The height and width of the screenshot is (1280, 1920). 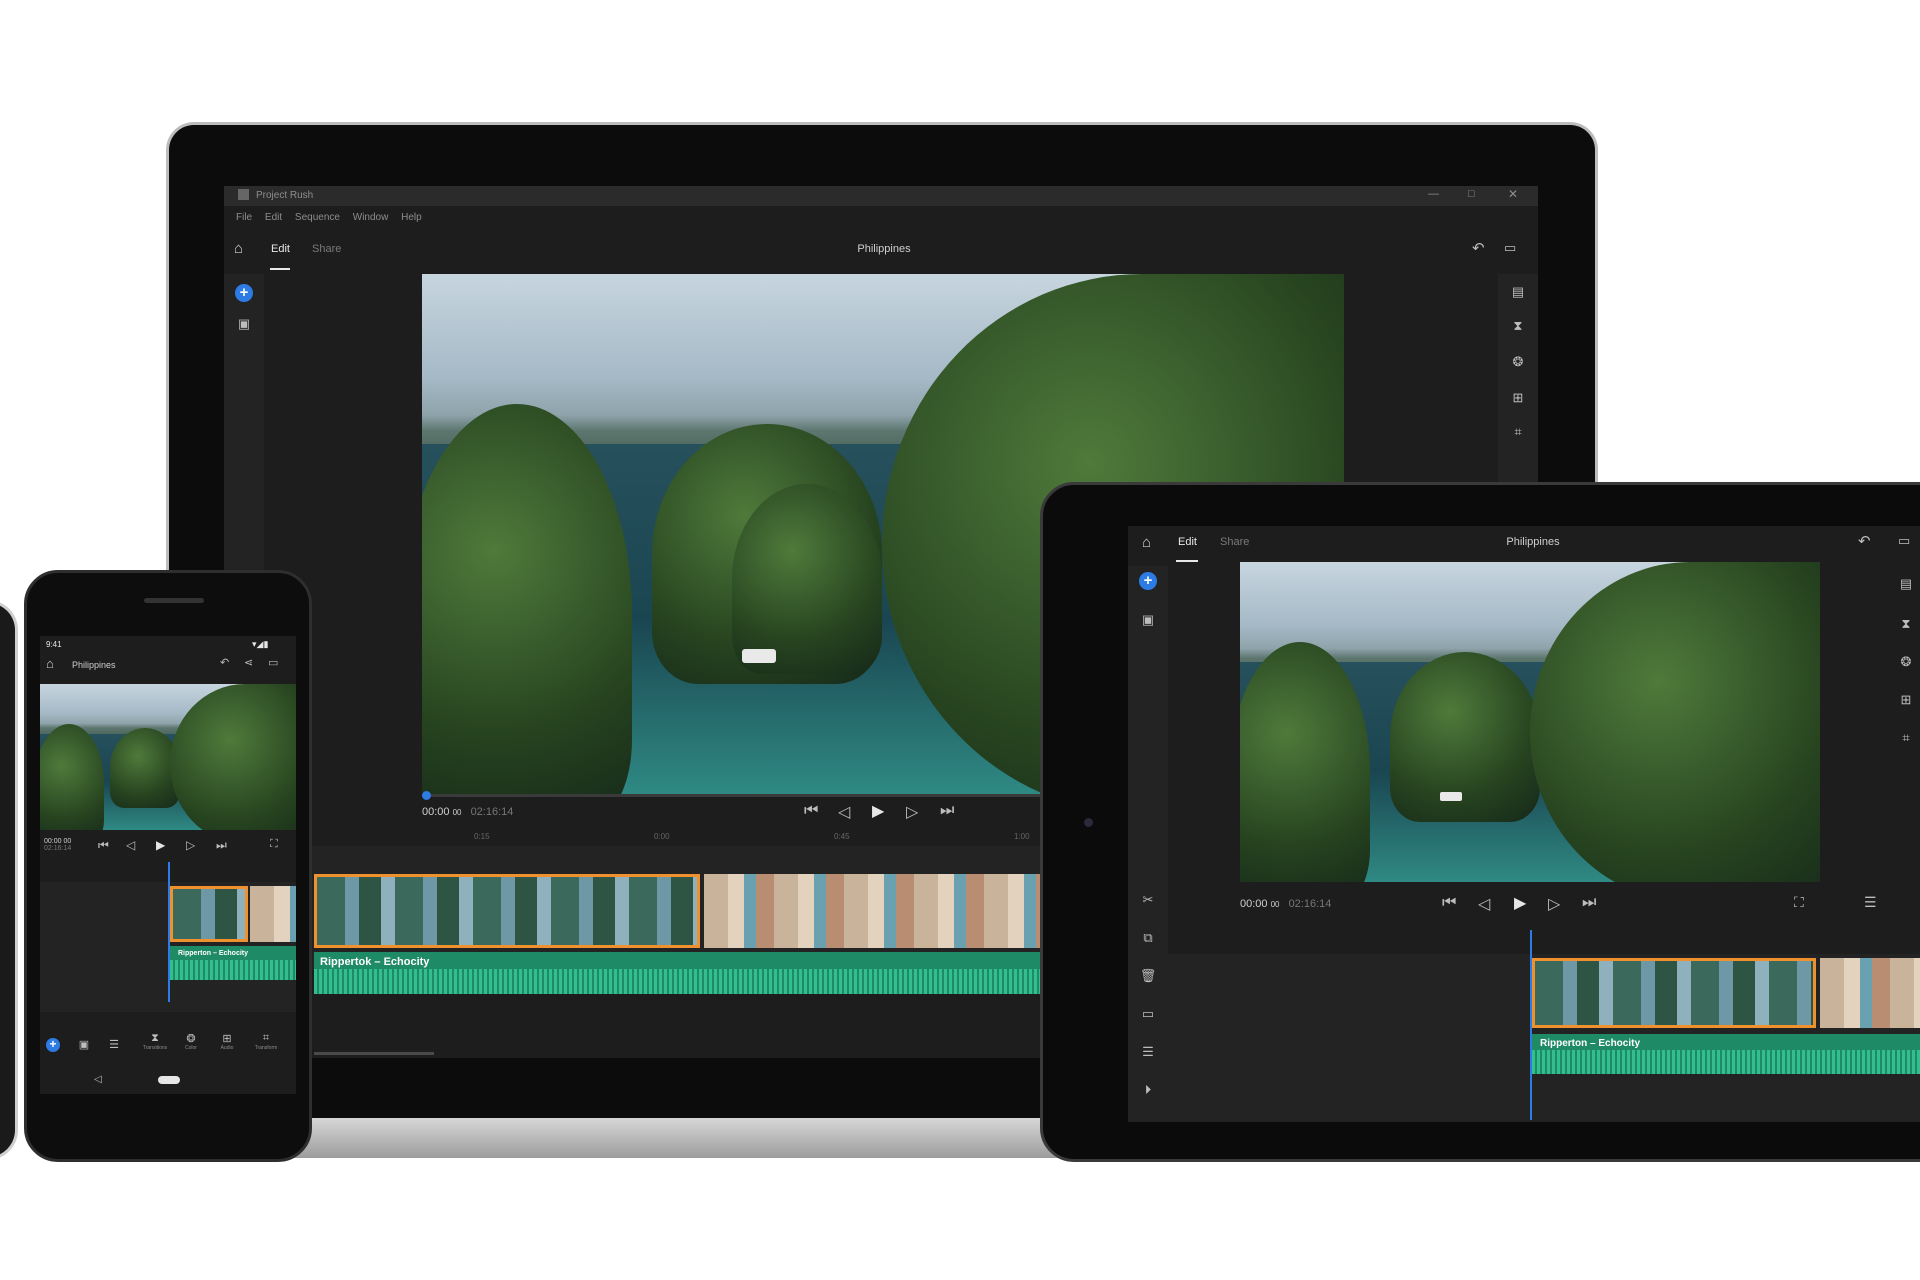 What do you see at coordinates (266, 1041) in the screenshot?
I see `tool-transform: ⌗ Transform` at bounding box center [266, 1041].